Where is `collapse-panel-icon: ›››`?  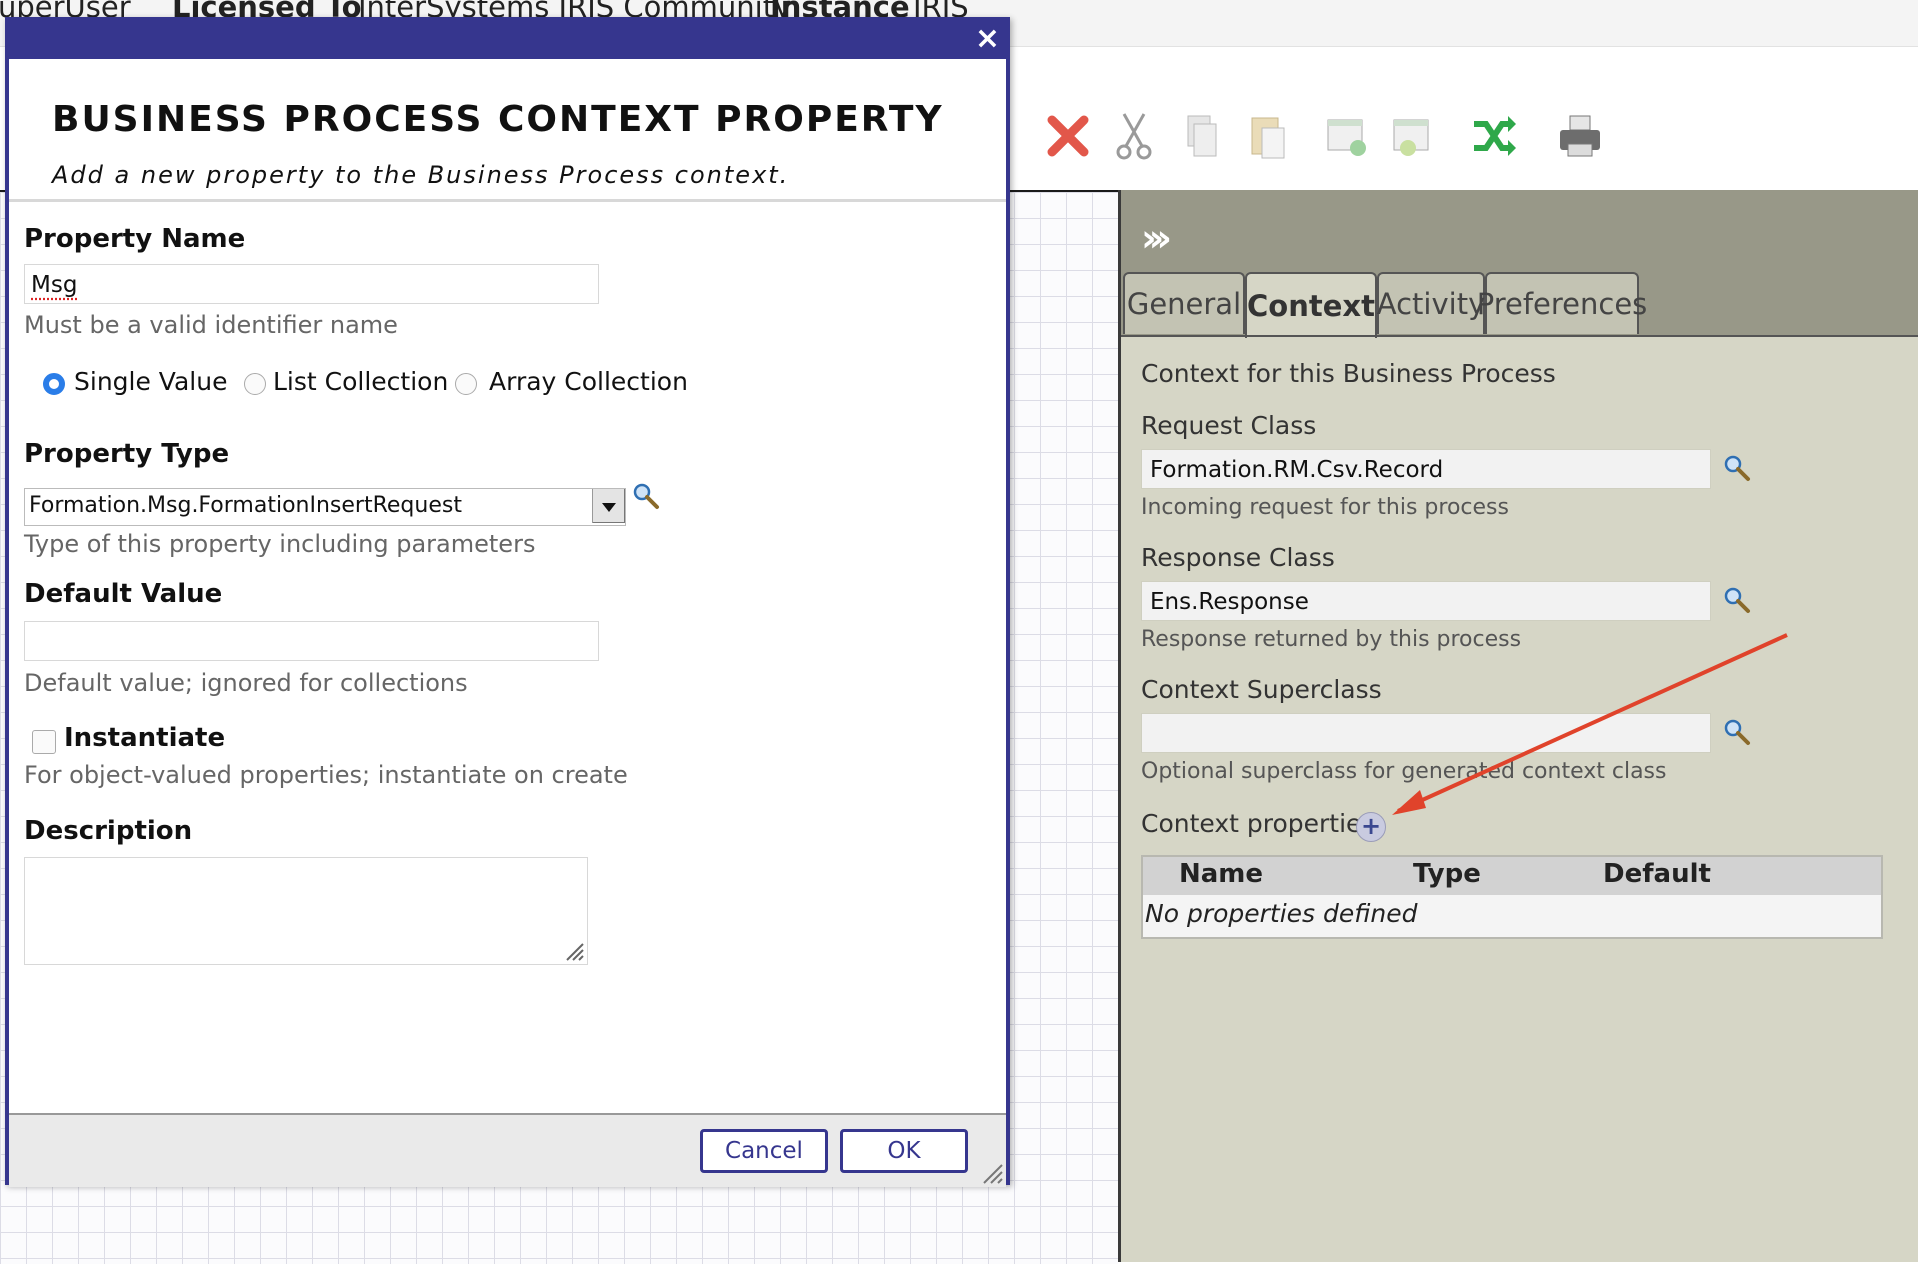 collapse-panel-icon: ››› is located at coordinates (1156, 238).